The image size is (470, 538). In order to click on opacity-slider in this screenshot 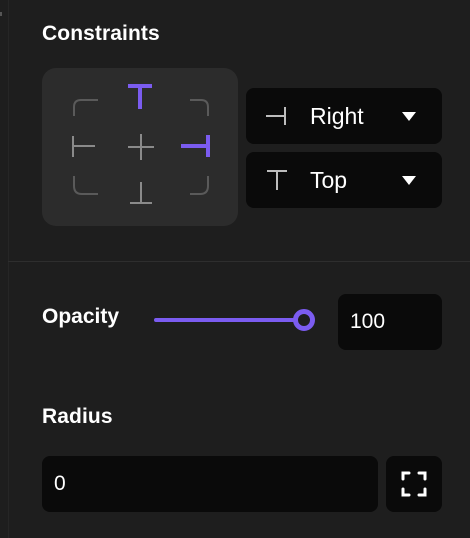, I will do `click(235, 320)`.